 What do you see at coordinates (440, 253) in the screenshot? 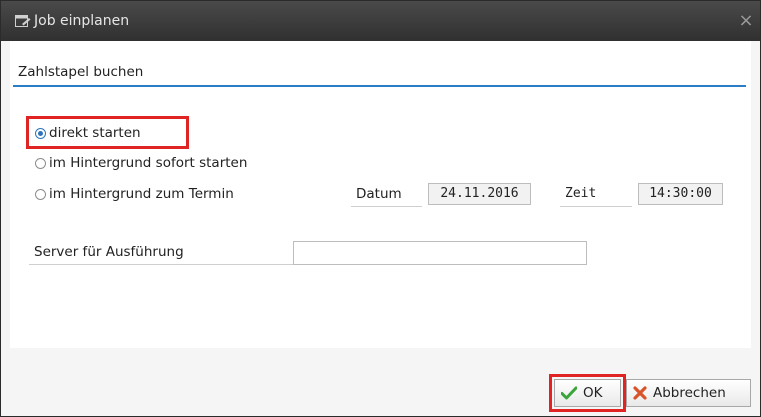
I see `server-input` at bounding box center [440, 253].